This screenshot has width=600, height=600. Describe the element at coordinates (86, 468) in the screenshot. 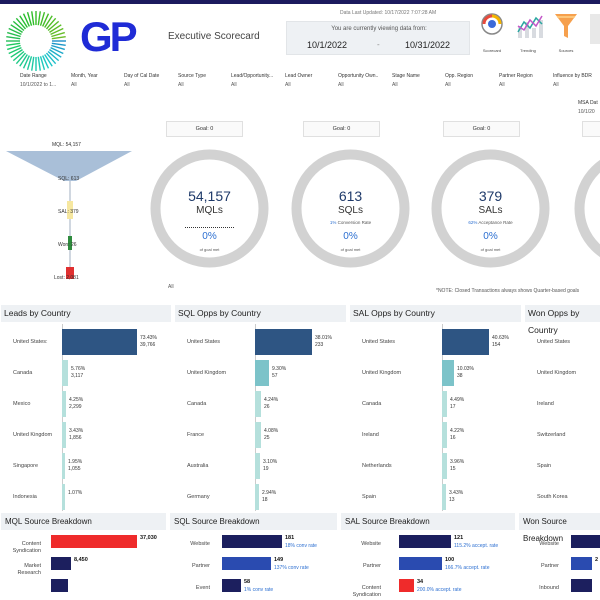

I see `country-row: Singapore 1.95% 1,055` at that location.